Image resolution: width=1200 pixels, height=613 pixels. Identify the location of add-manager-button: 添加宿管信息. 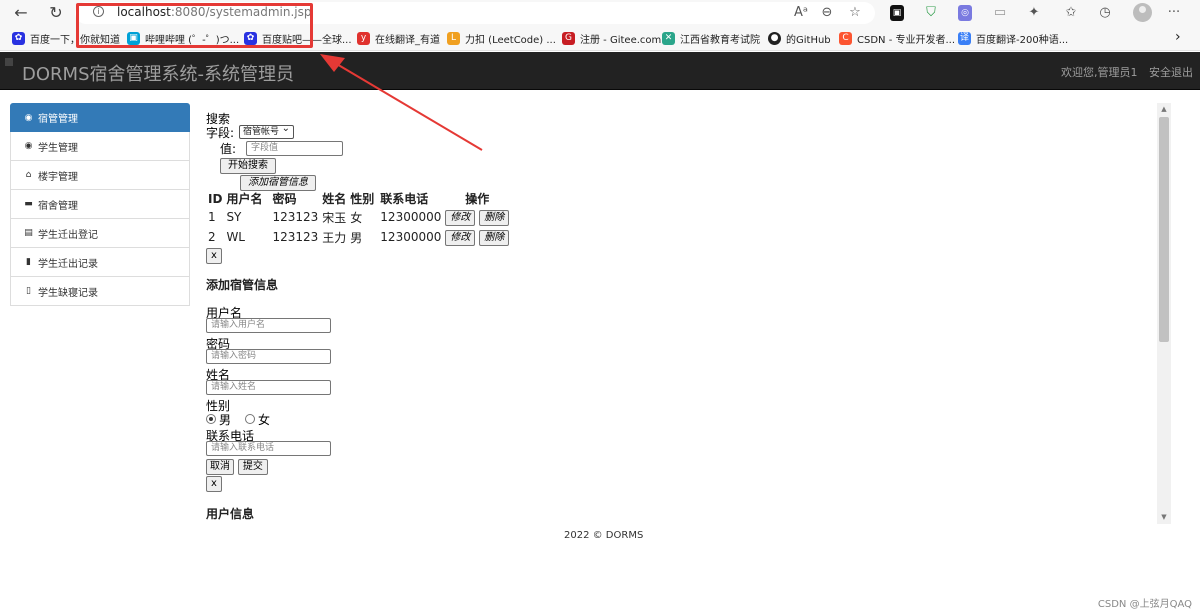
(278, 183).